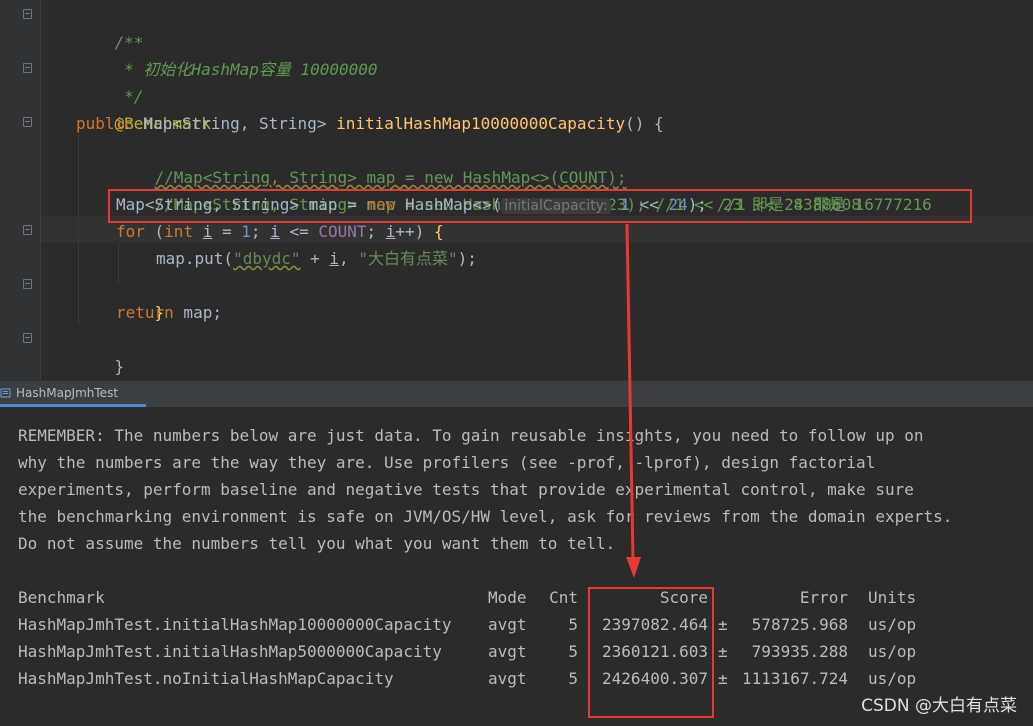 The height and width of the screenshot is (726, 1033). I want to click on operator: +, so click(315, 258).